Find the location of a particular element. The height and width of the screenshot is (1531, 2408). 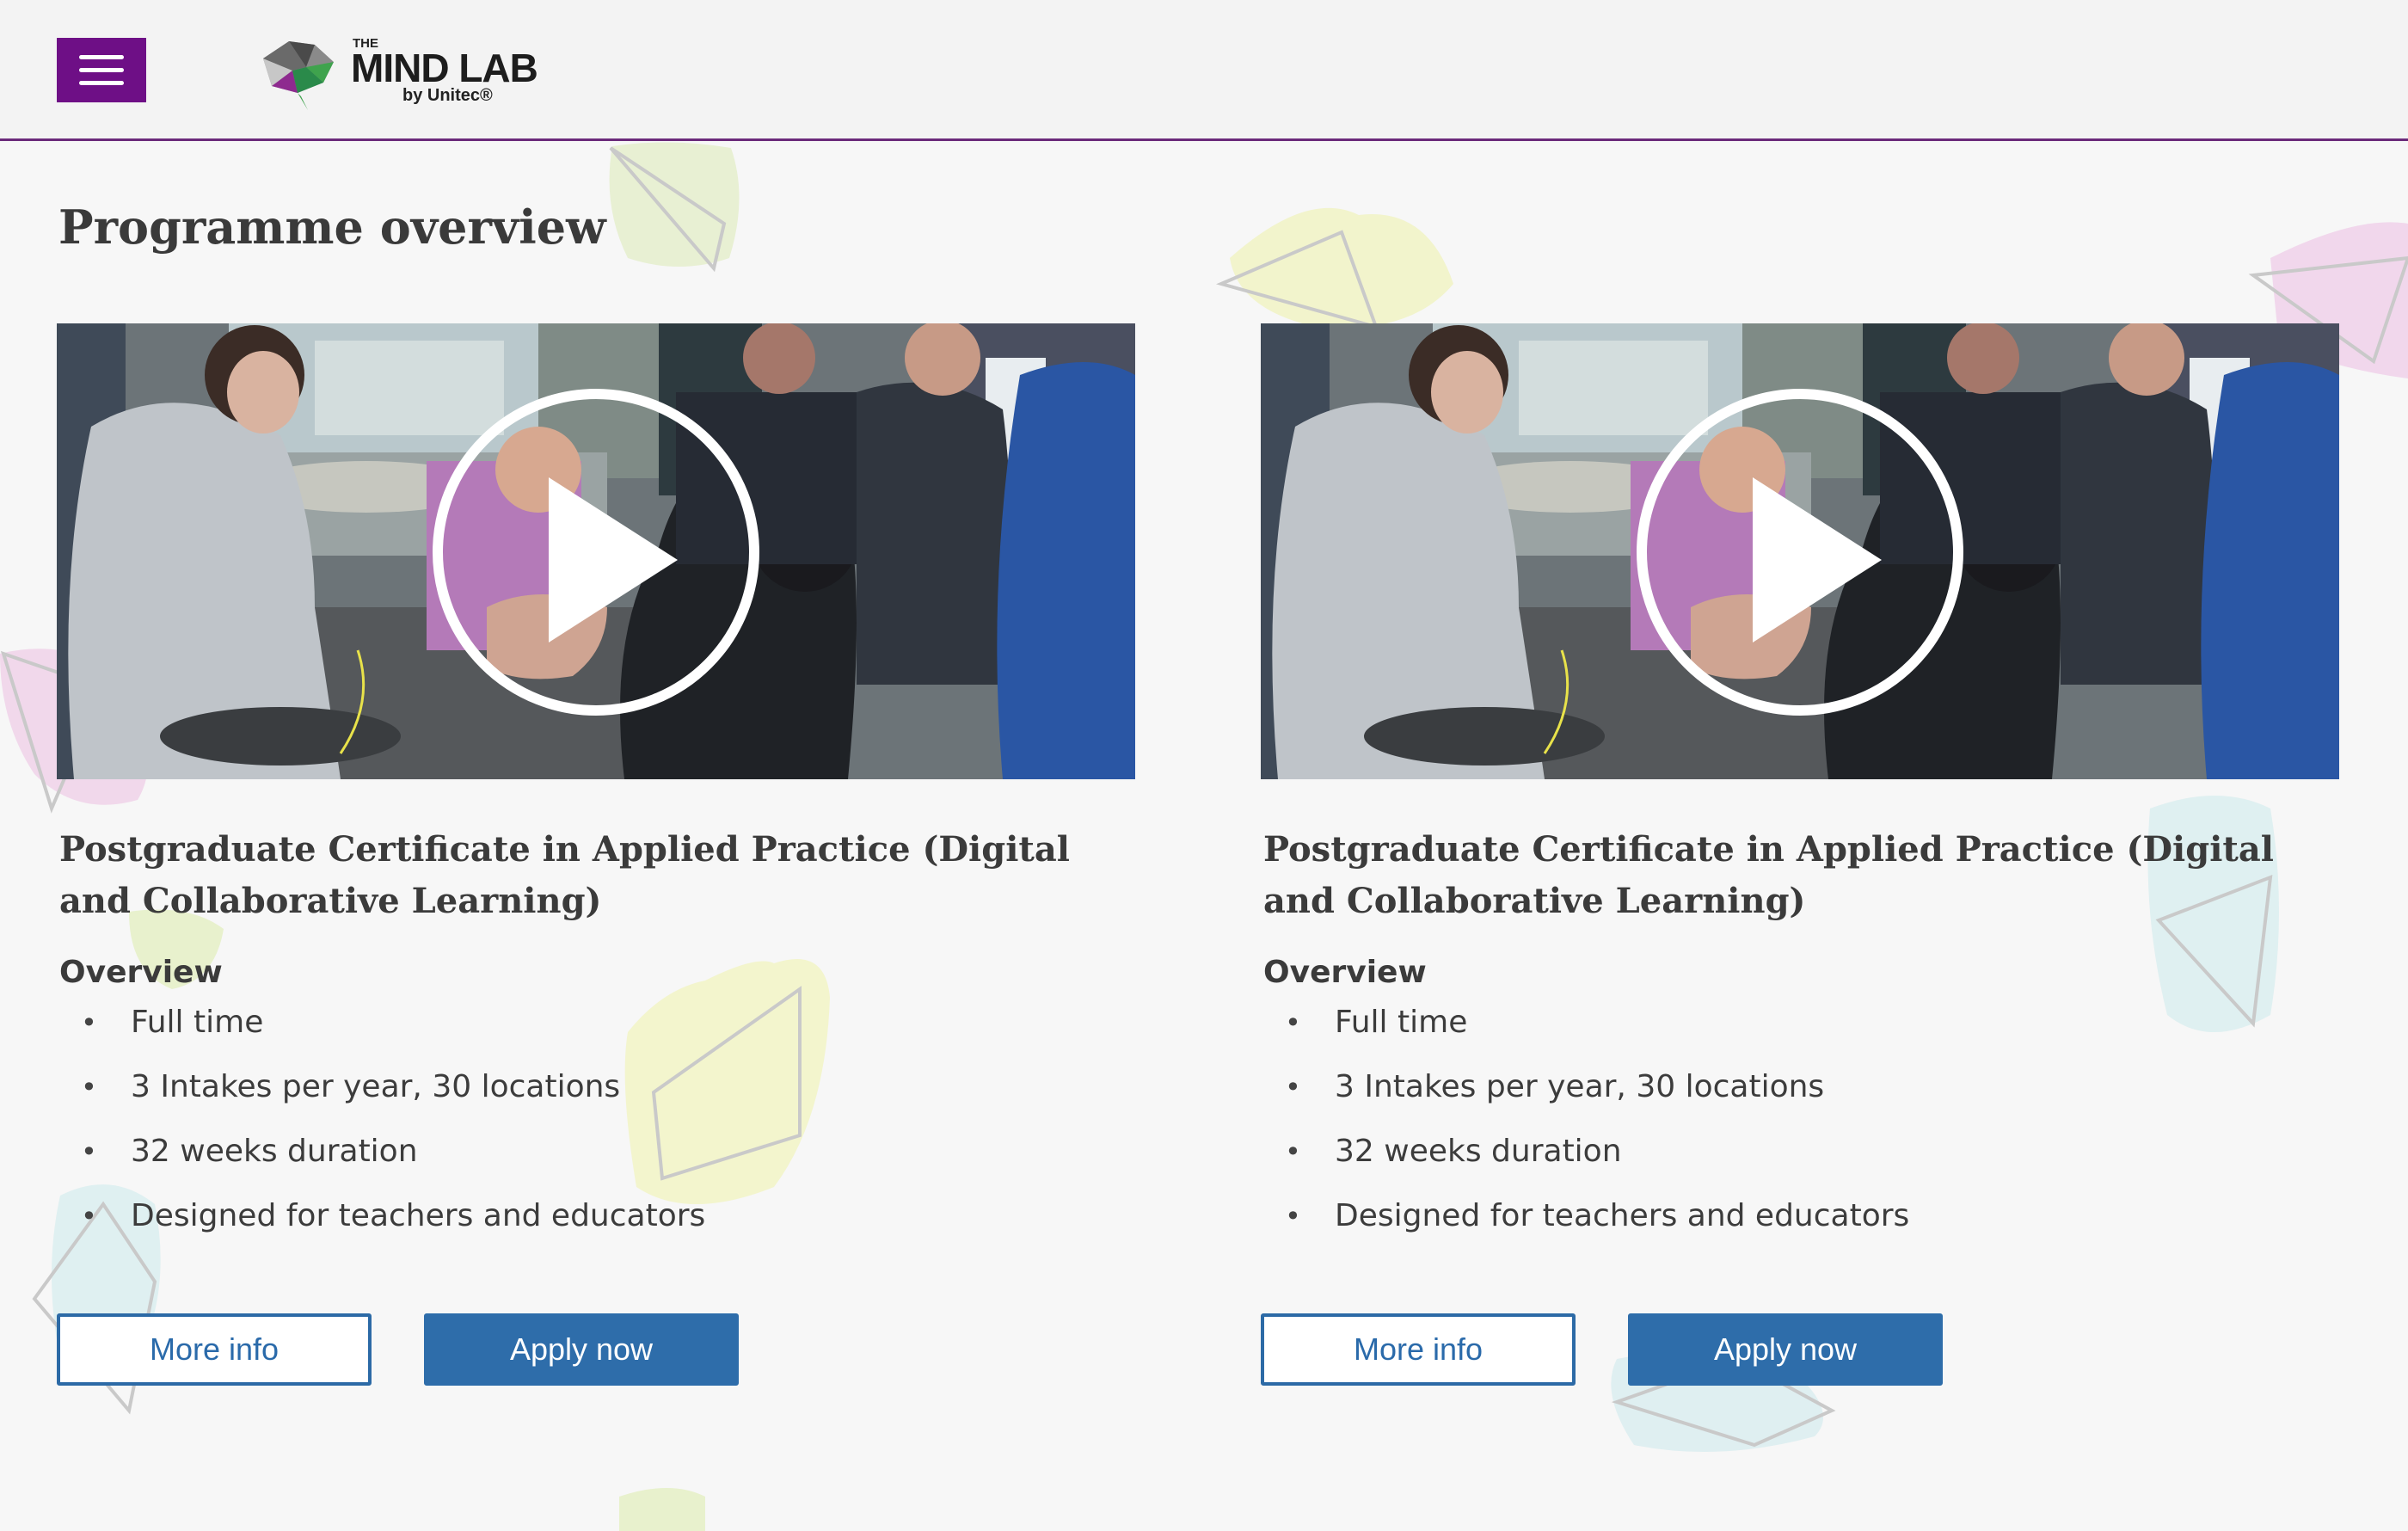

mind-lab-logo: THE MIND LAB by Unitec® is located at coordinates (401, 74).